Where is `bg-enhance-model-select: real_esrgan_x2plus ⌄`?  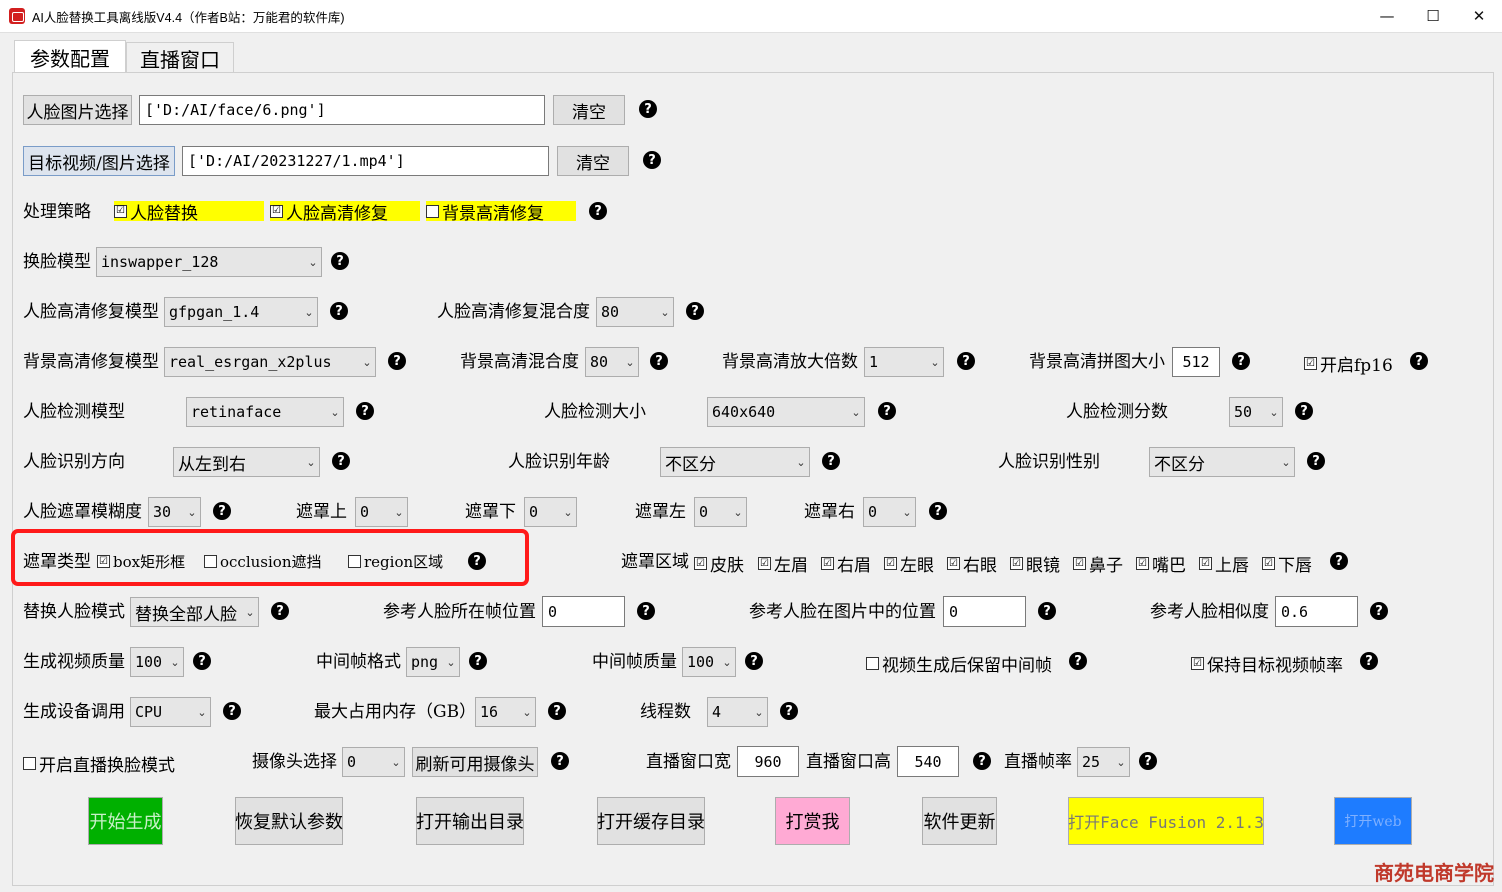 bg-enhance-model-select: real_esrgan_x2plus ⌄ is located at coordinates (270, 362).